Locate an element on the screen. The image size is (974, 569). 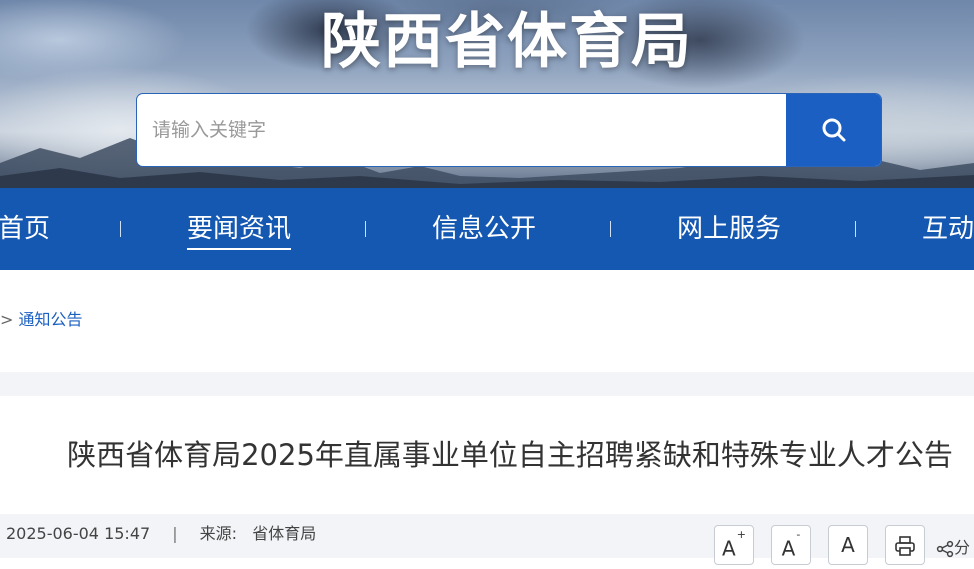
share-button: 分 is located at coordinates (953, 546).